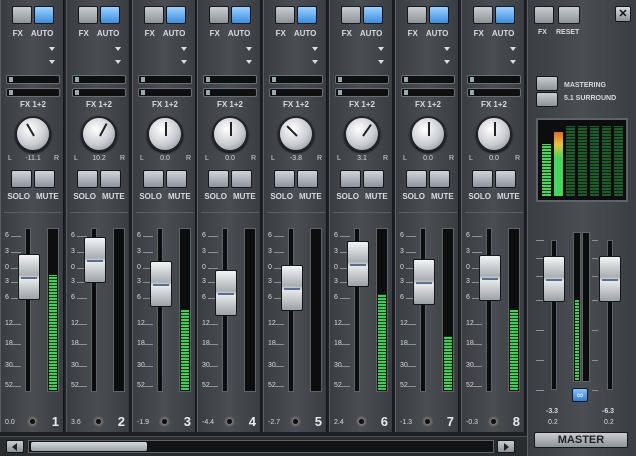 The image size is (636, 456). What do you see at coordinates (569, 15) in the screenshot?
I see `master-reset-button` at bounding box center [569, 15].